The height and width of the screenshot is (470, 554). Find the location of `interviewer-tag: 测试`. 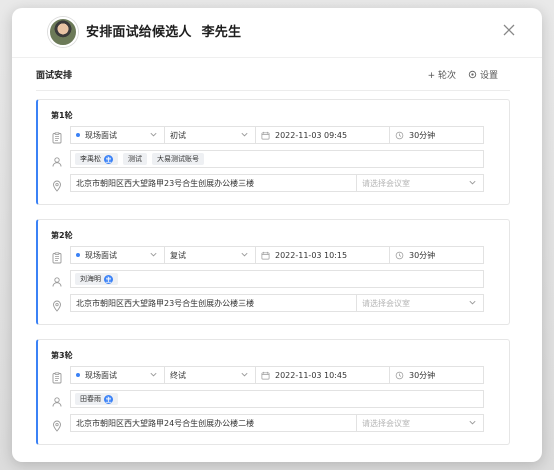

interviewer-tag: 测试 is located at coordinates (135, 159).